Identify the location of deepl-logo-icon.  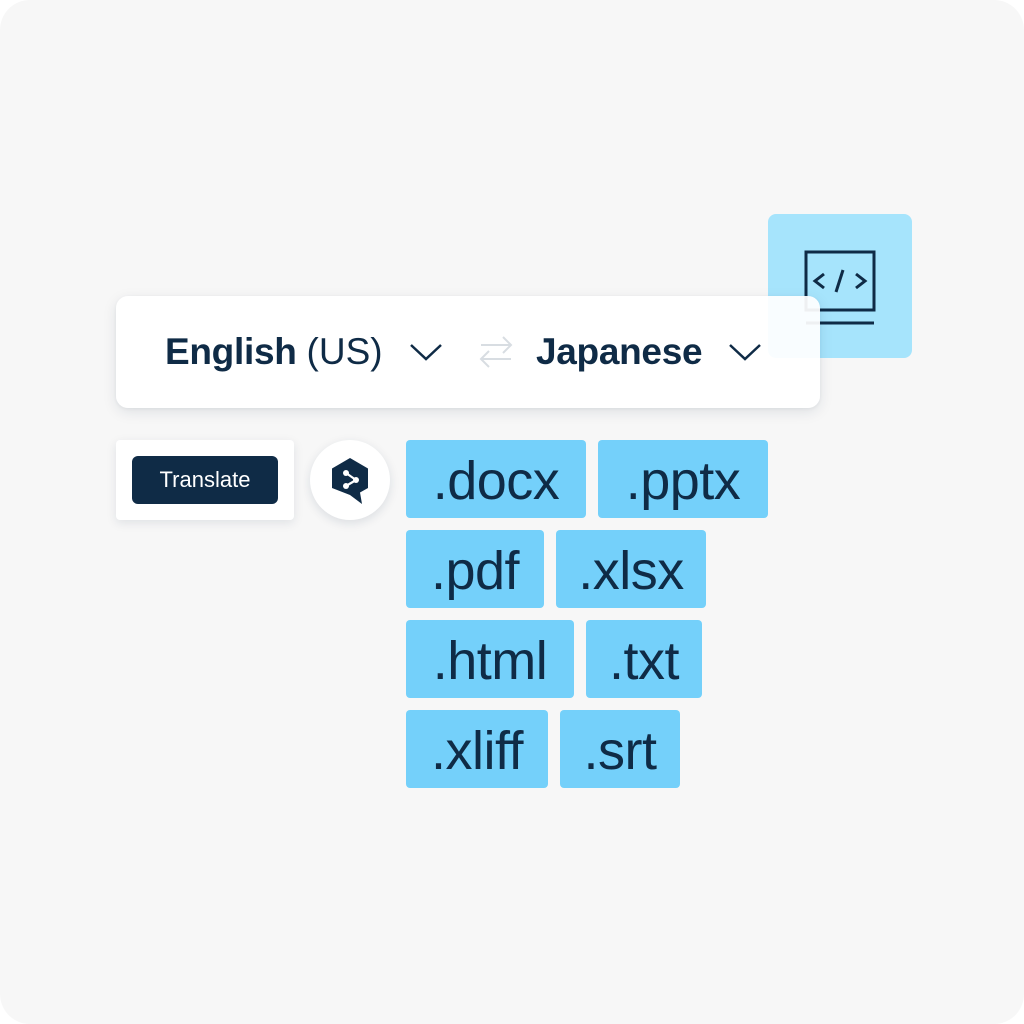
(350, 481).